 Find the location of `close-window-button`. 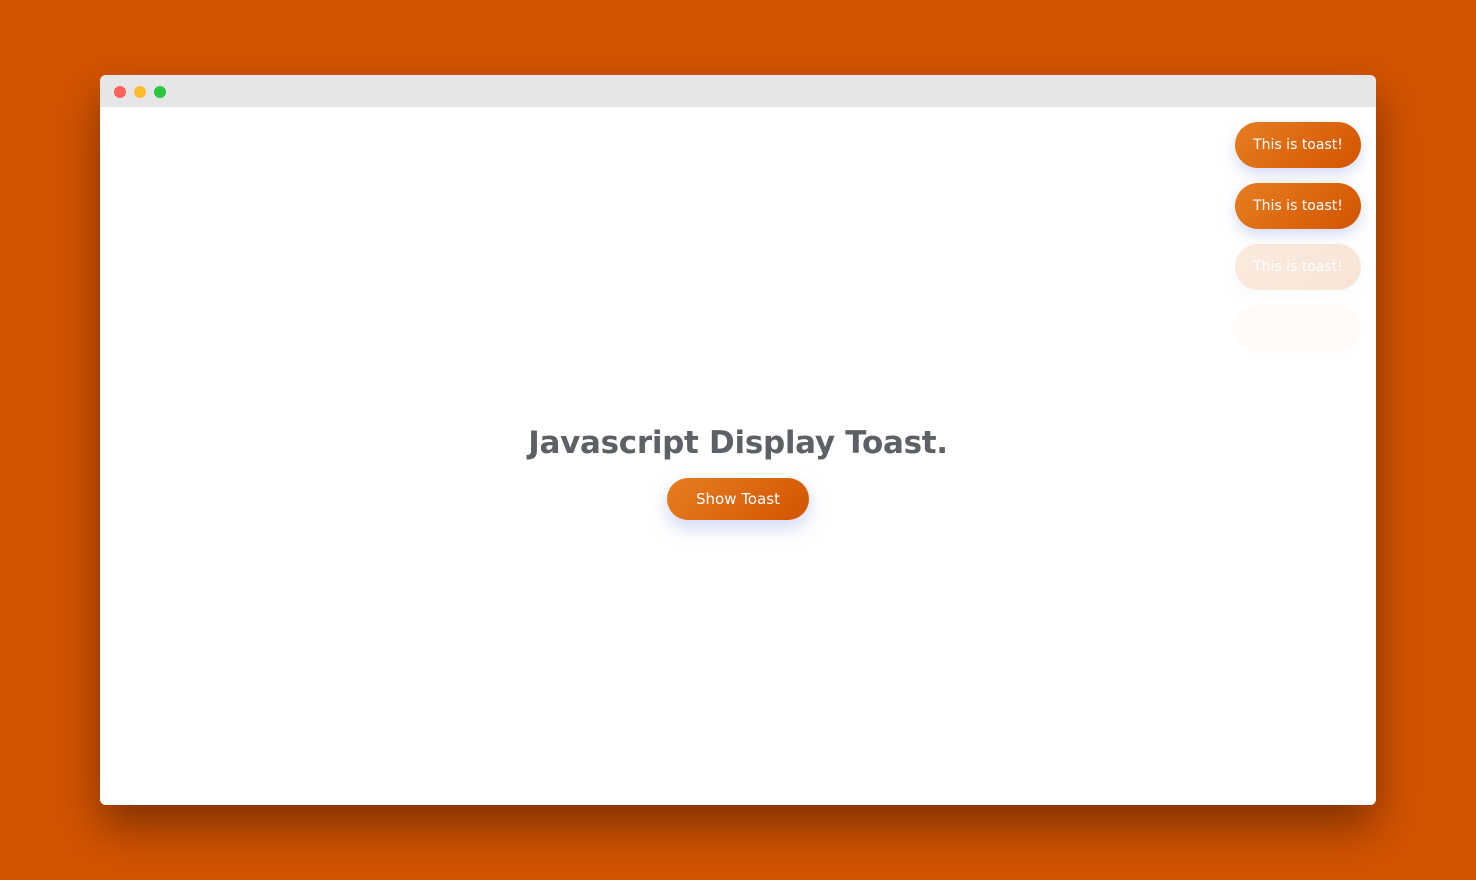

close-window-button is located at coordinates (120, 92).